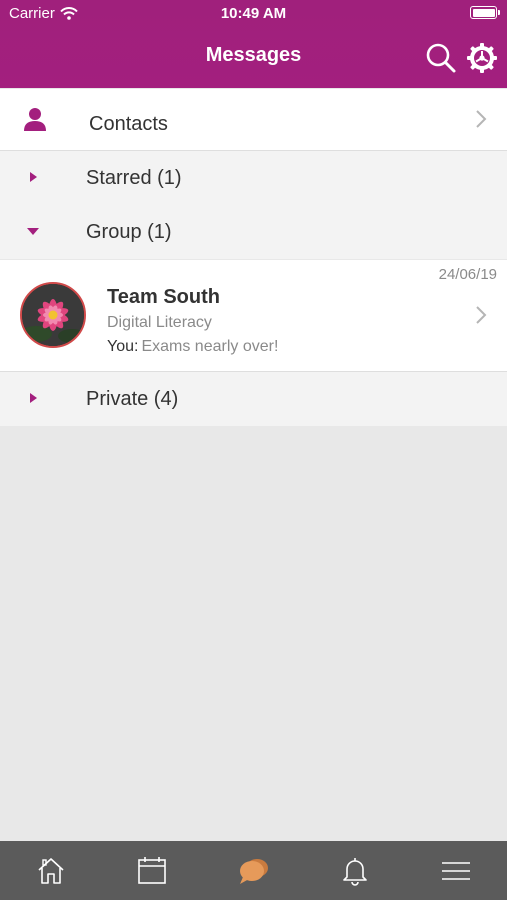  I want to click on person-icon, so click(35, 119).